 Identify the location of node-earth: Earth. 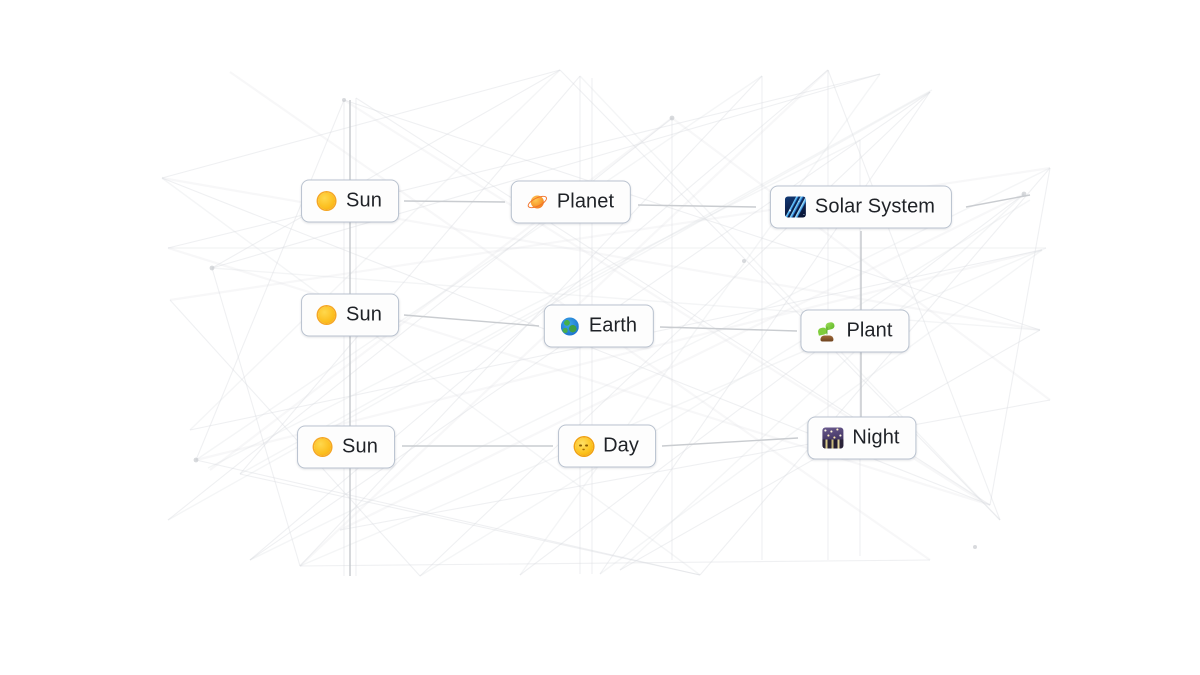
(599, 326).